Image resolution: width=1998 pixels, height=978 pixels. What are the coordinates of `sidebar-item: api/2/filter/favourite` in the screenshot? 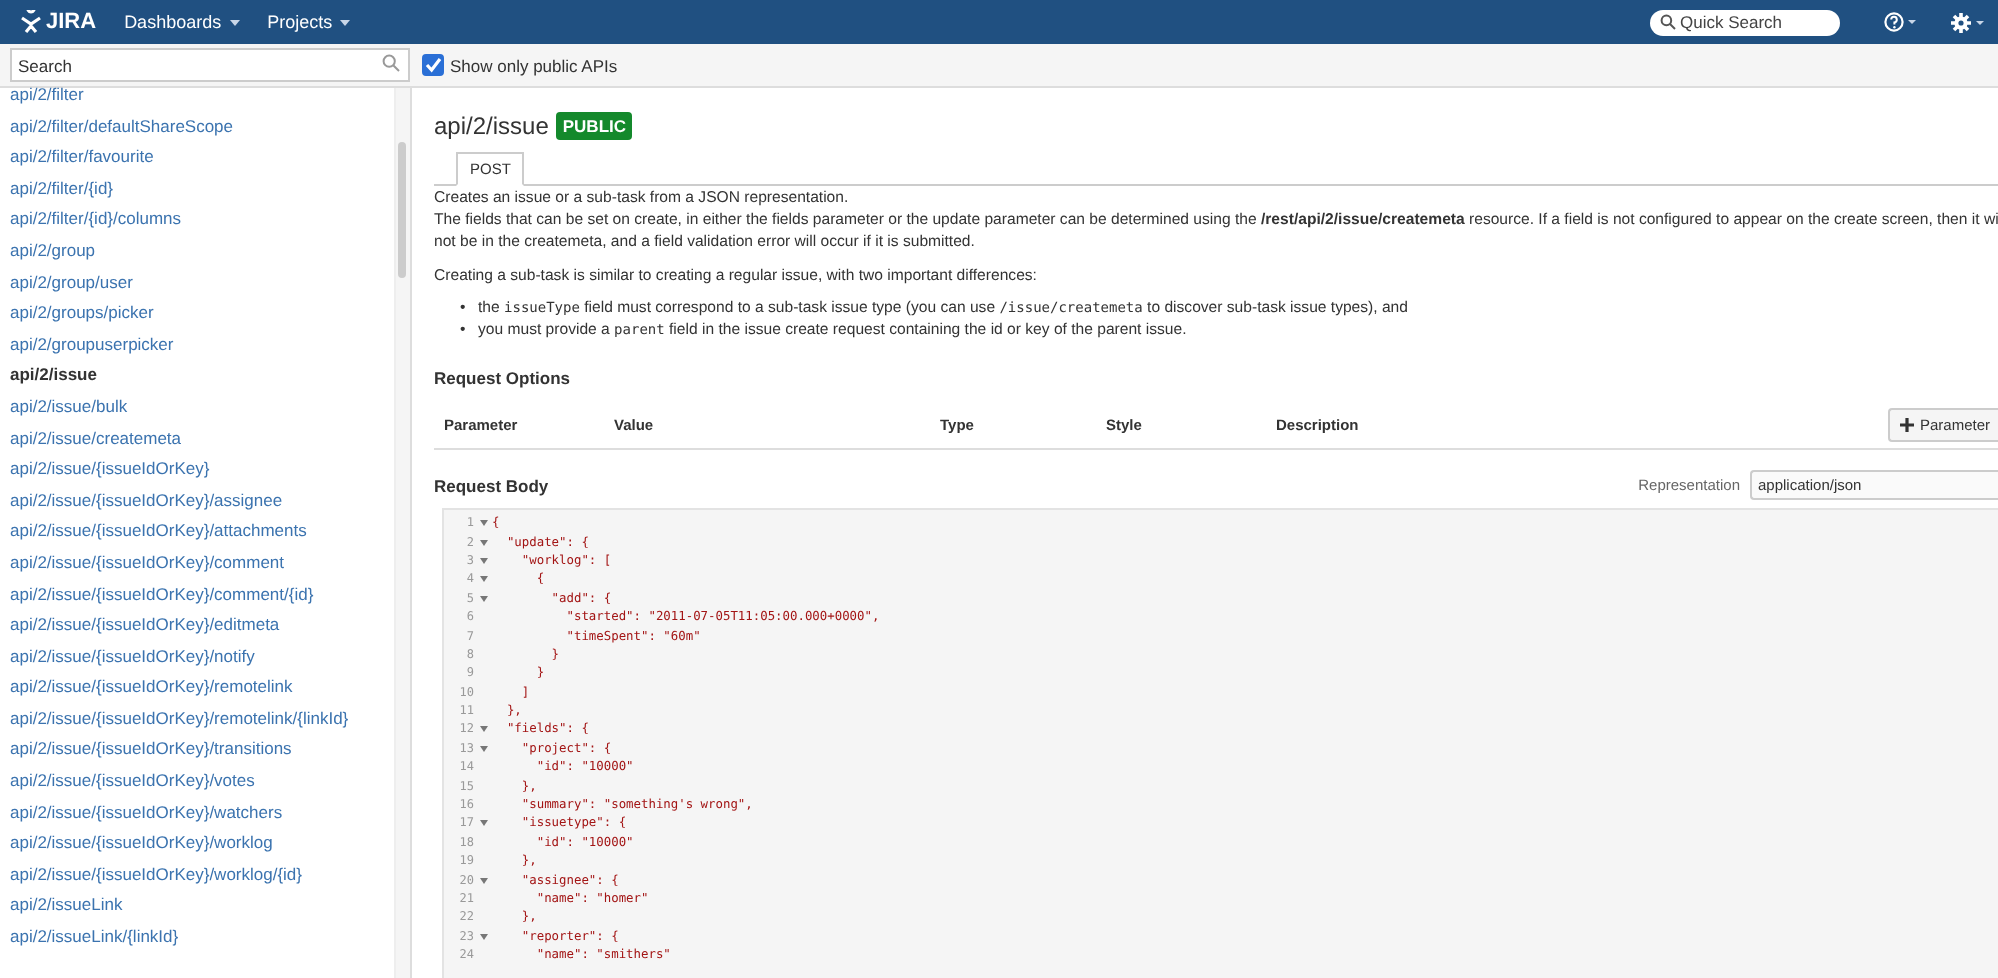 It's located at (197, 158).